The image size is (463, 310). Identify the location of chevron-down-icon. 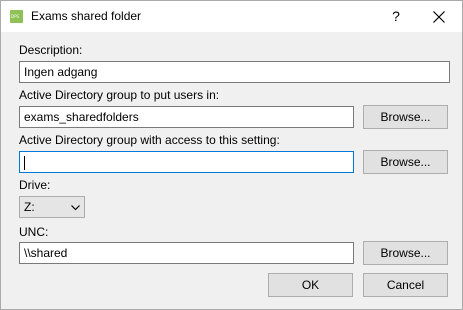
(75, 208).